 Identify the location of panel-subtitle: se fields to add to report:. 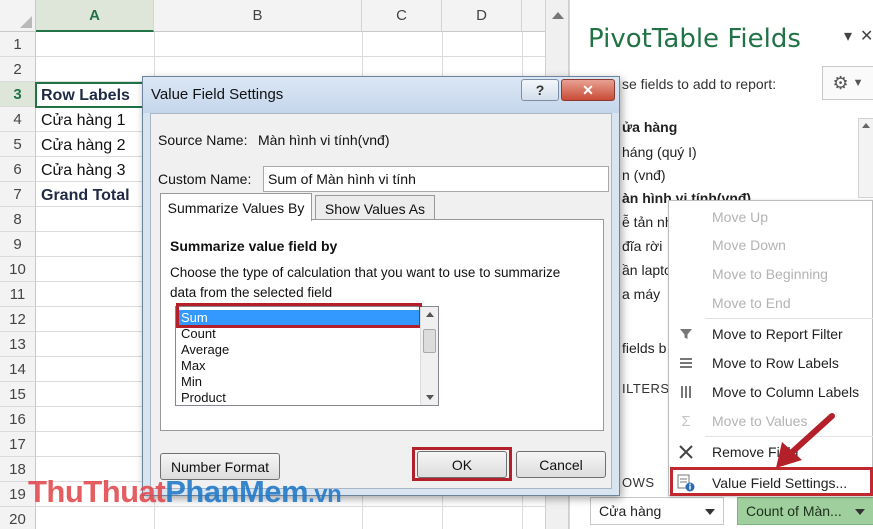
(699, 84).